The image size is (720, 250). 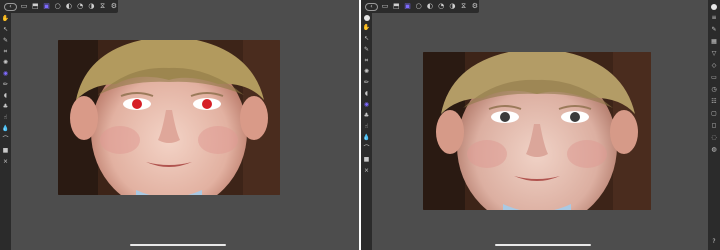 I want to click on transform-panel-icon: ◻, so click(x=714, y=126).